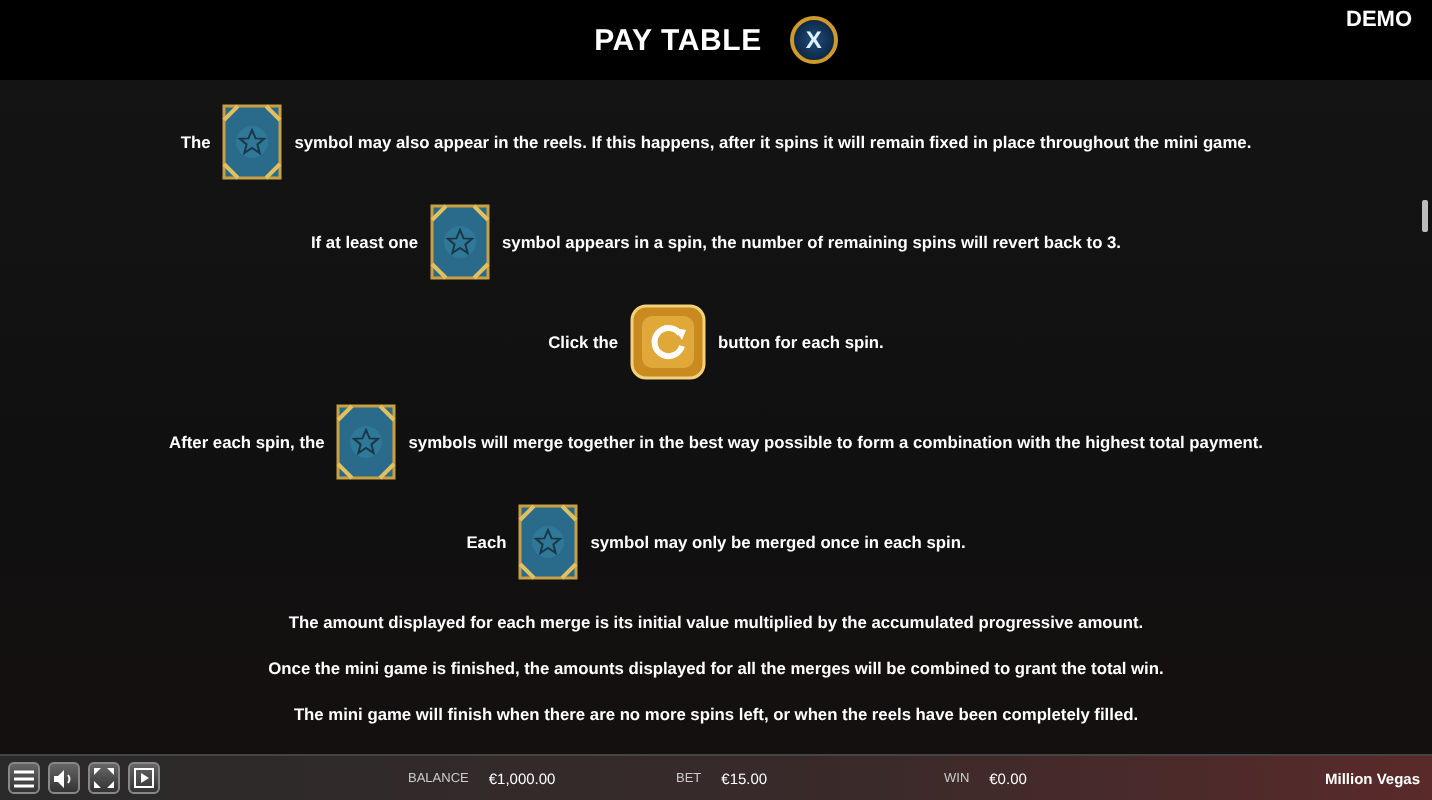 This screenshot has width=1432, height=800. I want to click on rule-text: symbol may also appear in the reels. If this happens, after it spins it will remain fixed in place throughout the mini game., so click(773, 142).